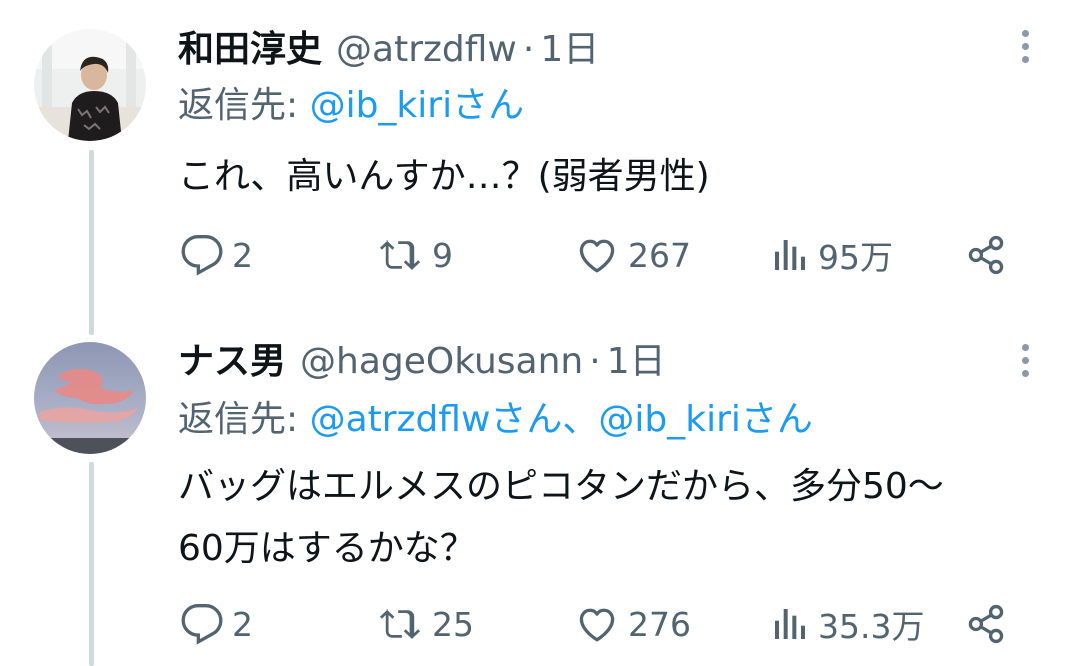  Describe the element at coordinates (441, 362) in the screenshot. I see `user-handle: @hageOkusann` at that location.